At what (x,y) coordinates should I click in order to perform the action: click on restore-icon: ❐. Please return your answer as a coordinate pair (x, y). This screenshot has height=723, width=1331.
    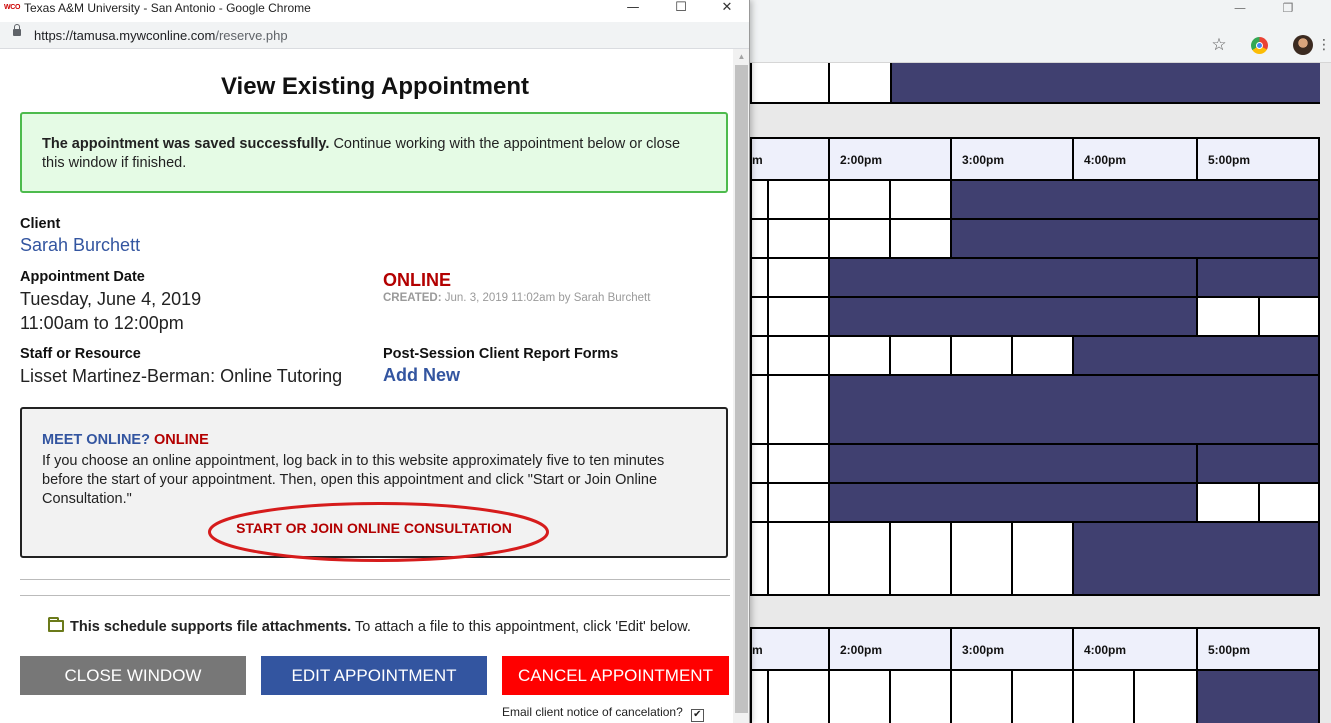
    Looking at the image, I should click on (1288, 9).